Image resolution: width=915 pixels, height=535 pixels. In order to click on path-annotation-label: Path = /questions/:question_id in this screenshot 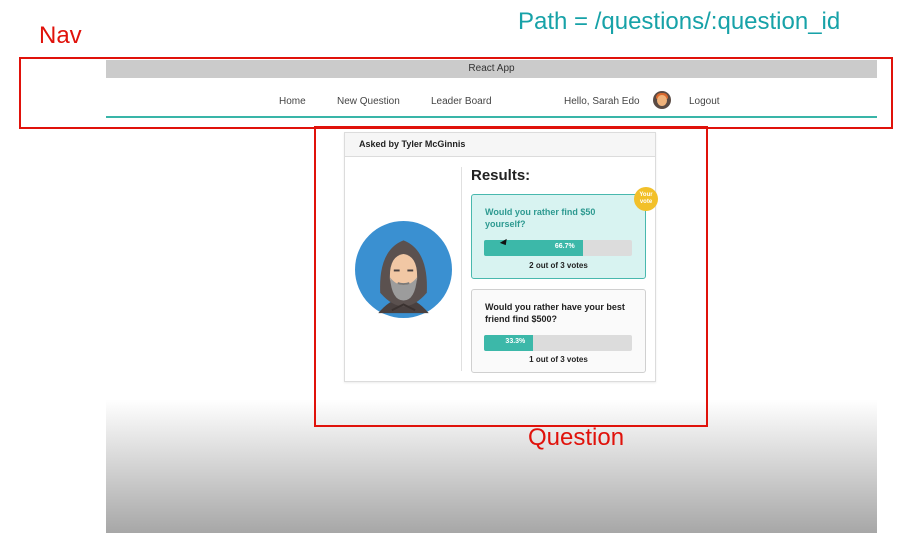, I will do `click(679, 21)`.